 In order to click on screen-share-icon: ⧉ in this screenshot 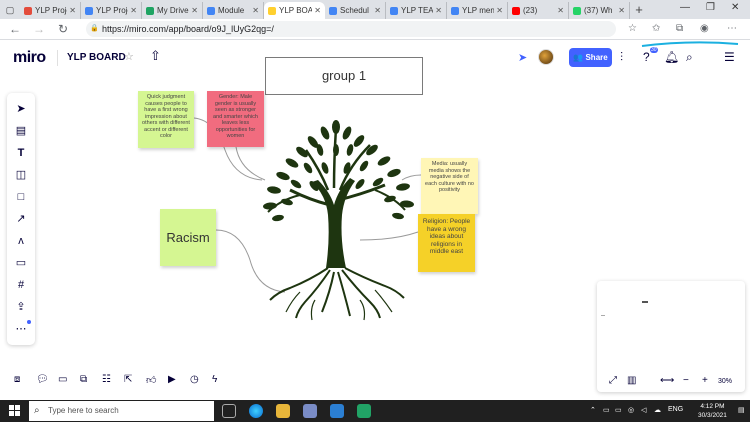, I will do `click(83, 379)`.